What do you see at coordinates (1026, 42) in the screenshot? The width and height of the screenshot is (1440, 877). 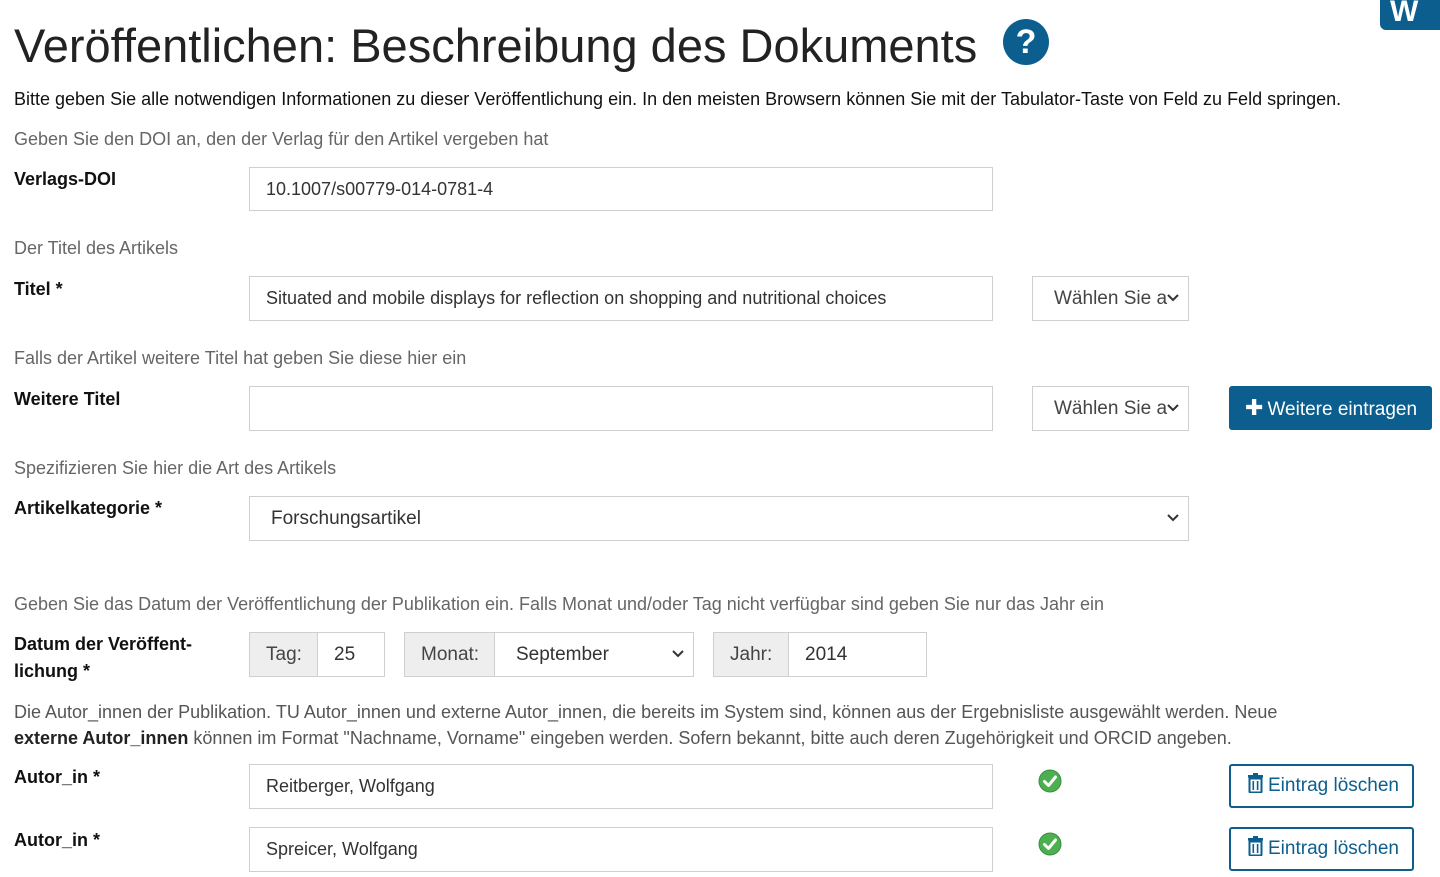 I see `question-circle-icon: ?` at bounding box center [1026, 42].